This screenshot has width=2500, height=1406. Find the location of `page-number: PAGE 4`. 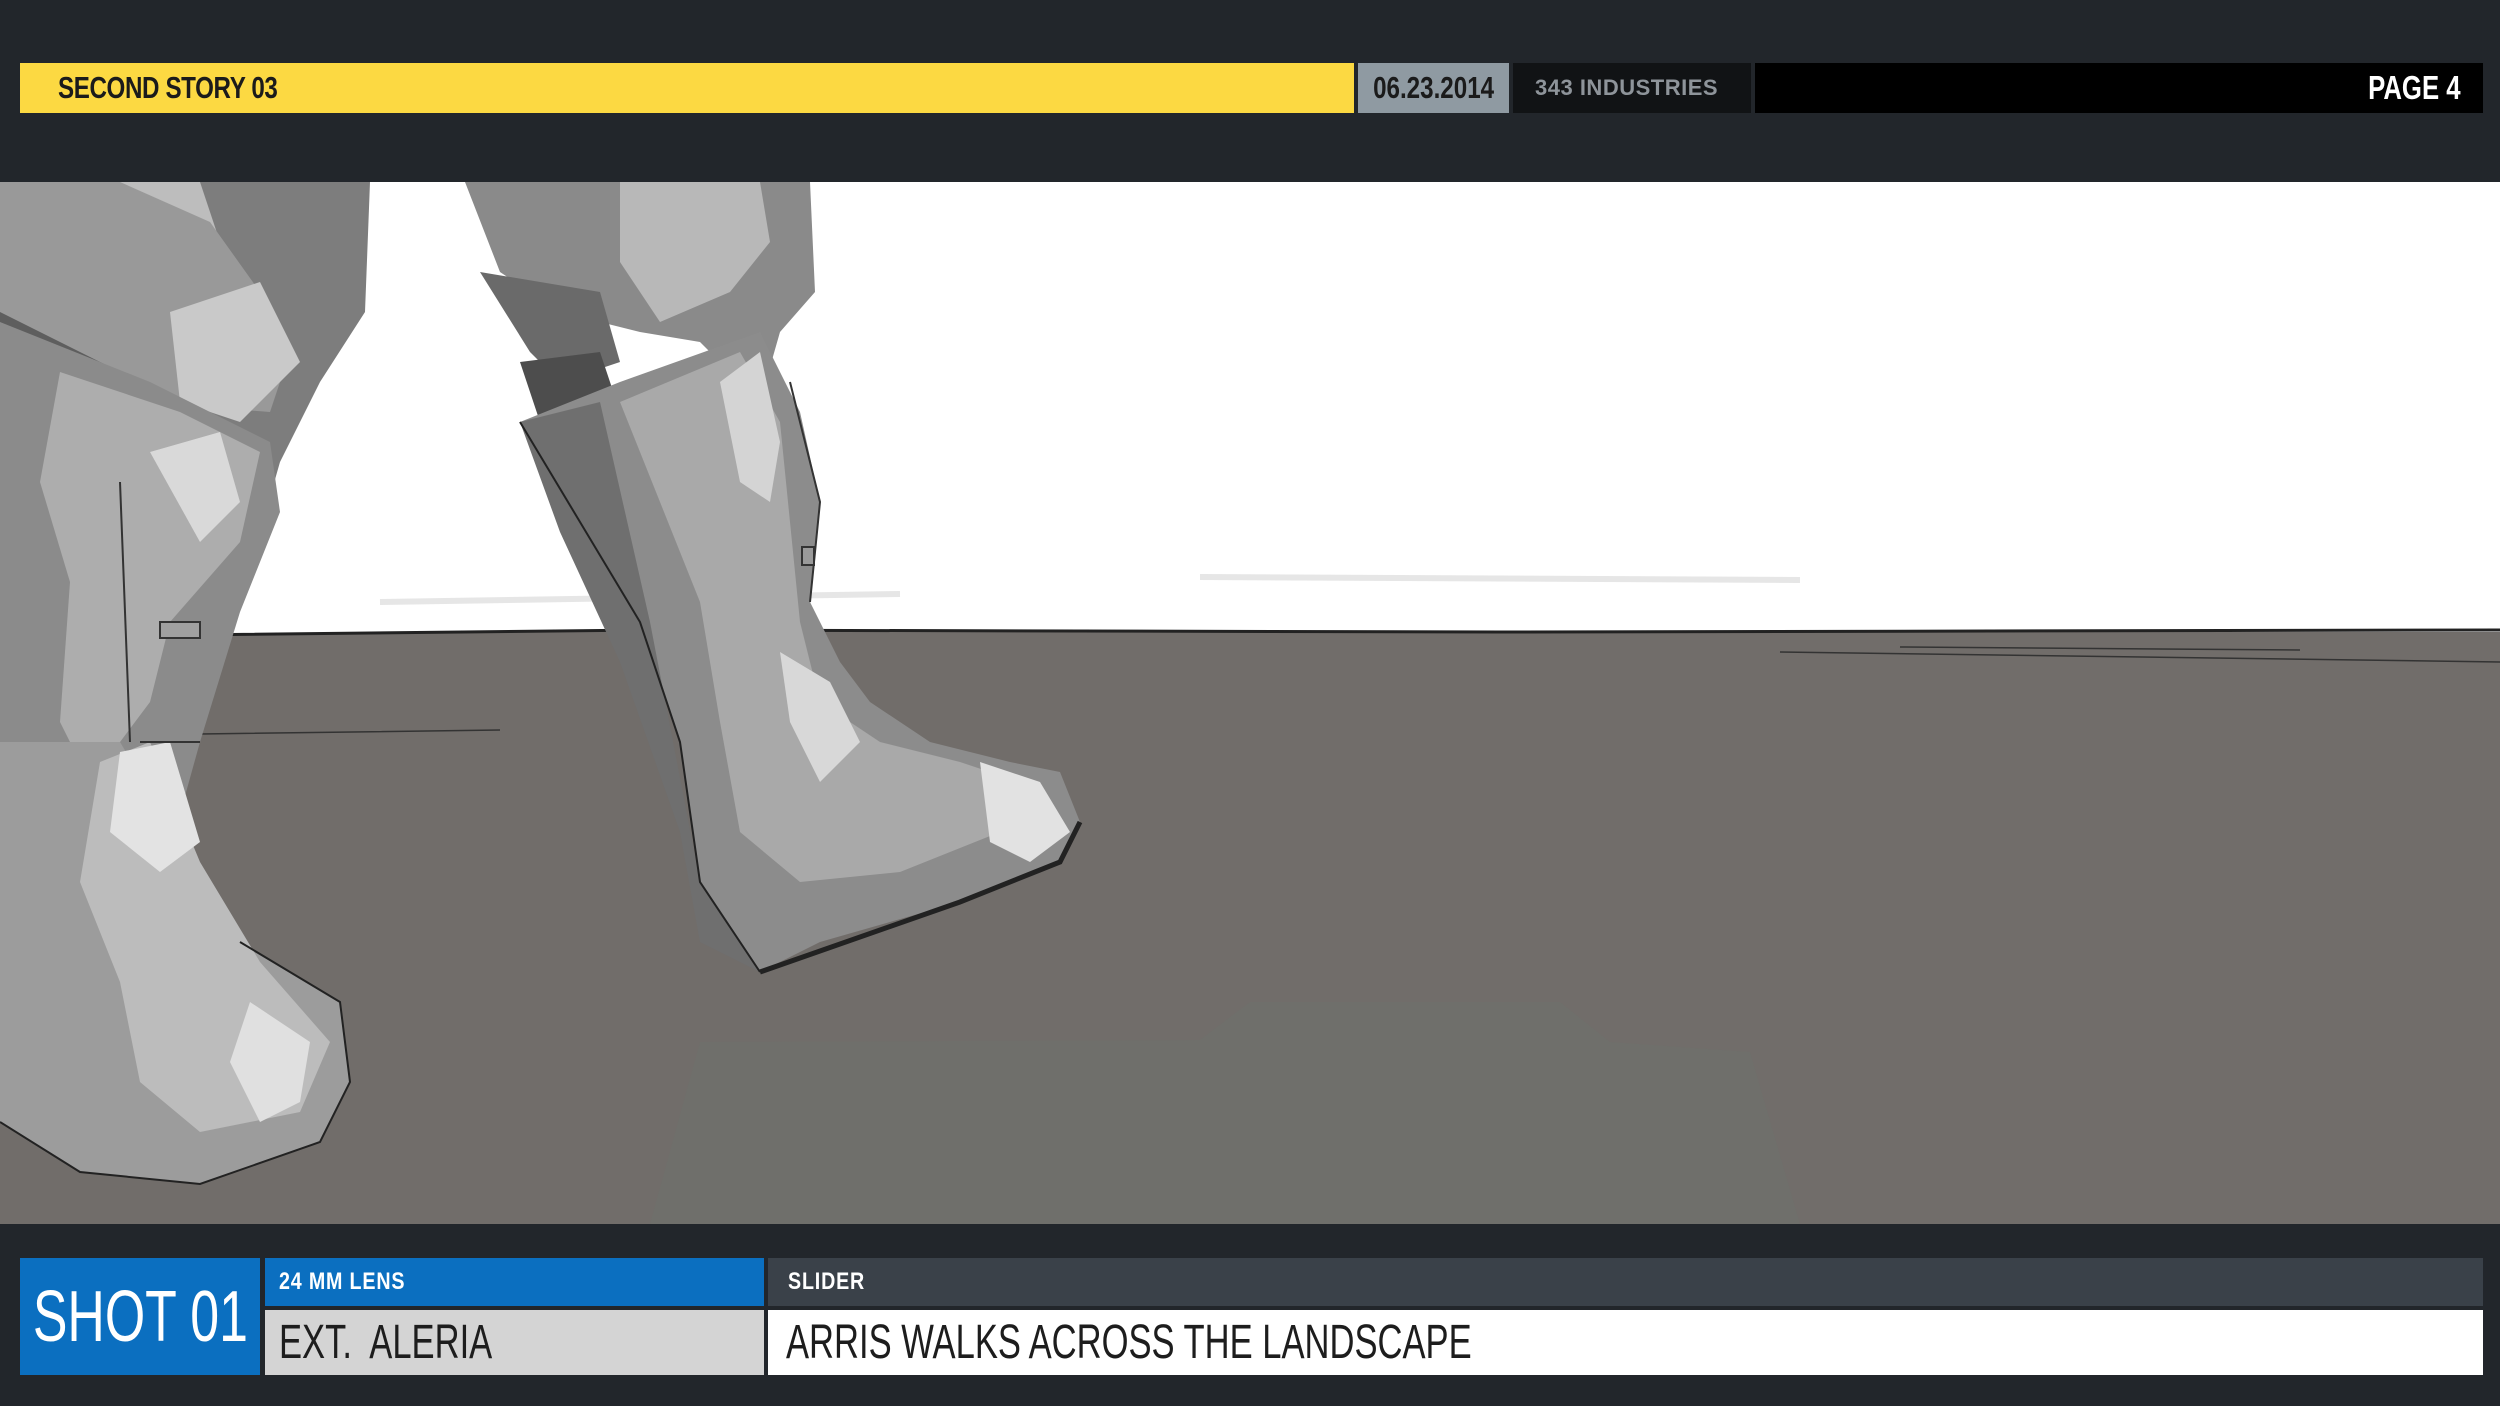

page-number: PAGE 4 is located at coordinates (2119, 88).